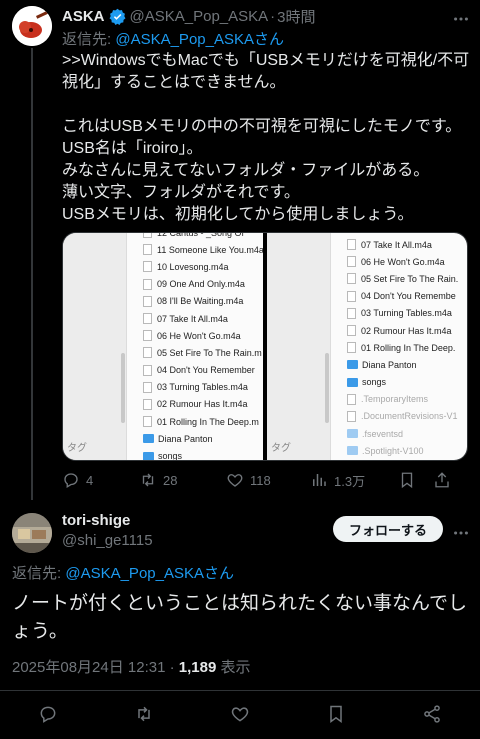 The image size is (480, 739). Describe the element at coordinates (393, 450) in the screenshot. I see `file-name: .Spotlight-V100` at that location.